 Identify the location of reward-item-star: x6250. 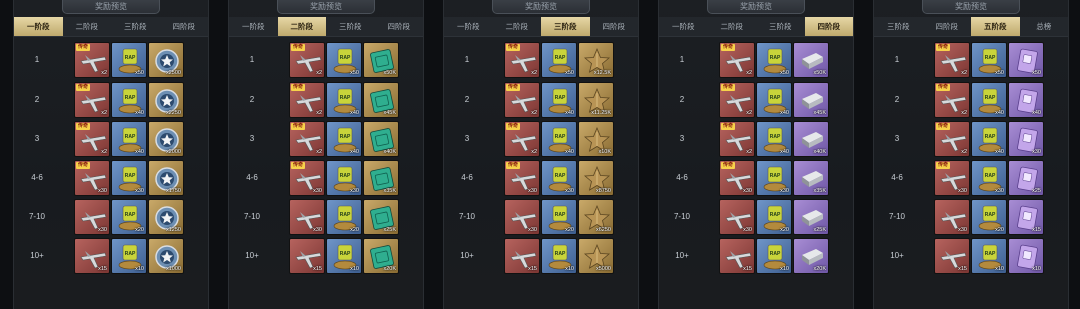
(596, 217).